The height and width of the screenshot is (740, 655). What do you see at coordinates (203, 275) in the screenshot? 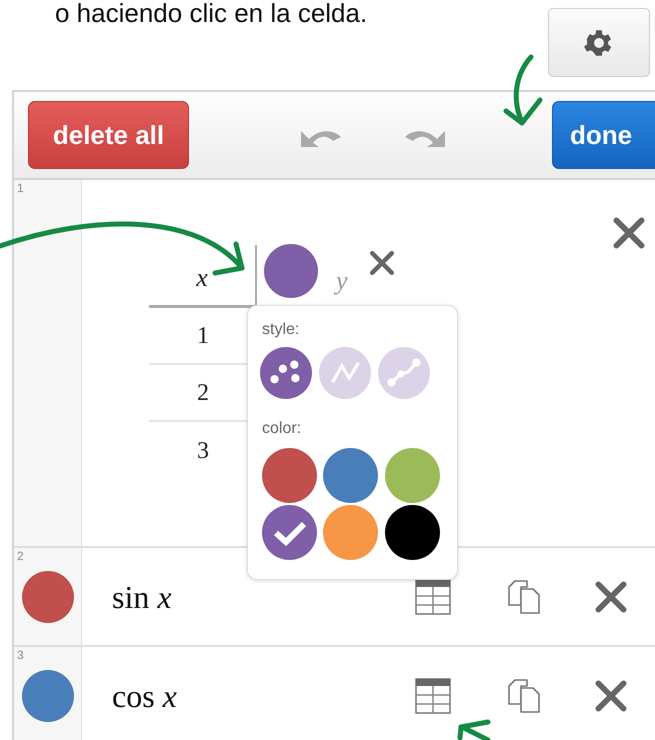
I see `column-header: x` at bounding box center [203, 275].